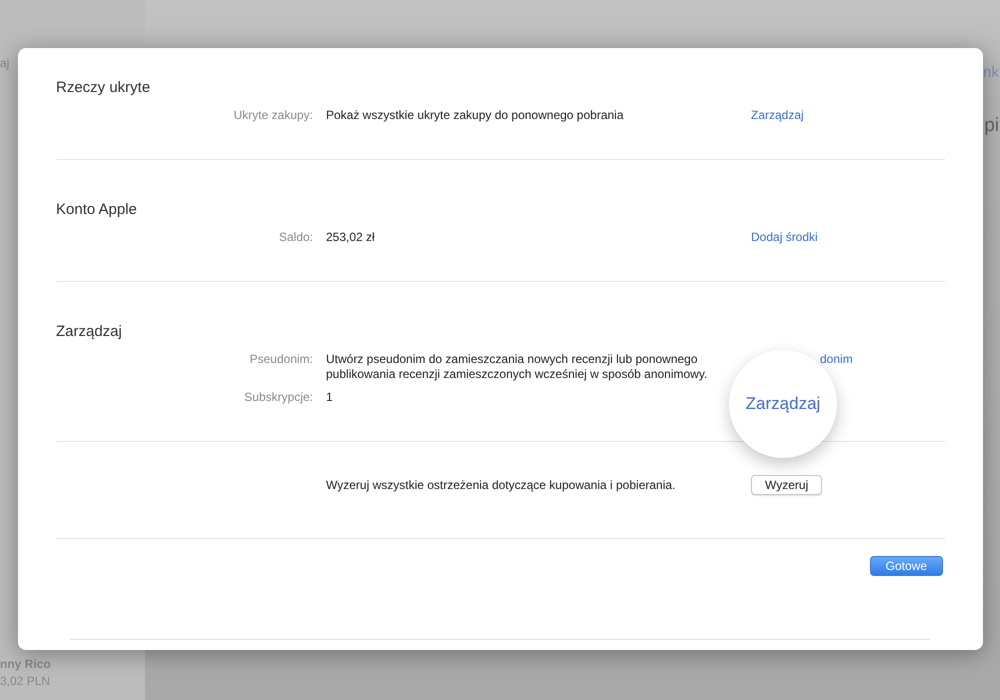  Describe the element at coordinates (295, 237) in the screenshot. I see `field-label: Saldo:` at that location.